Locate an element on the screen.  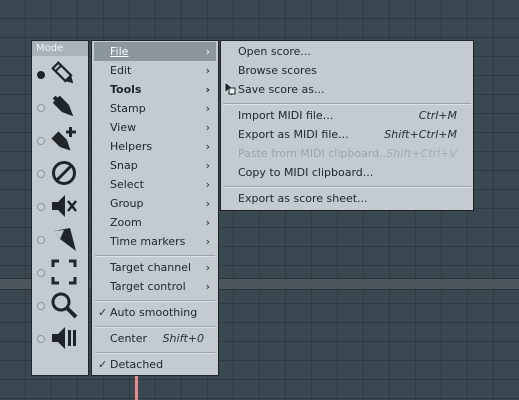
paint-brush-plus-icon is located at coordinates (63, 139).